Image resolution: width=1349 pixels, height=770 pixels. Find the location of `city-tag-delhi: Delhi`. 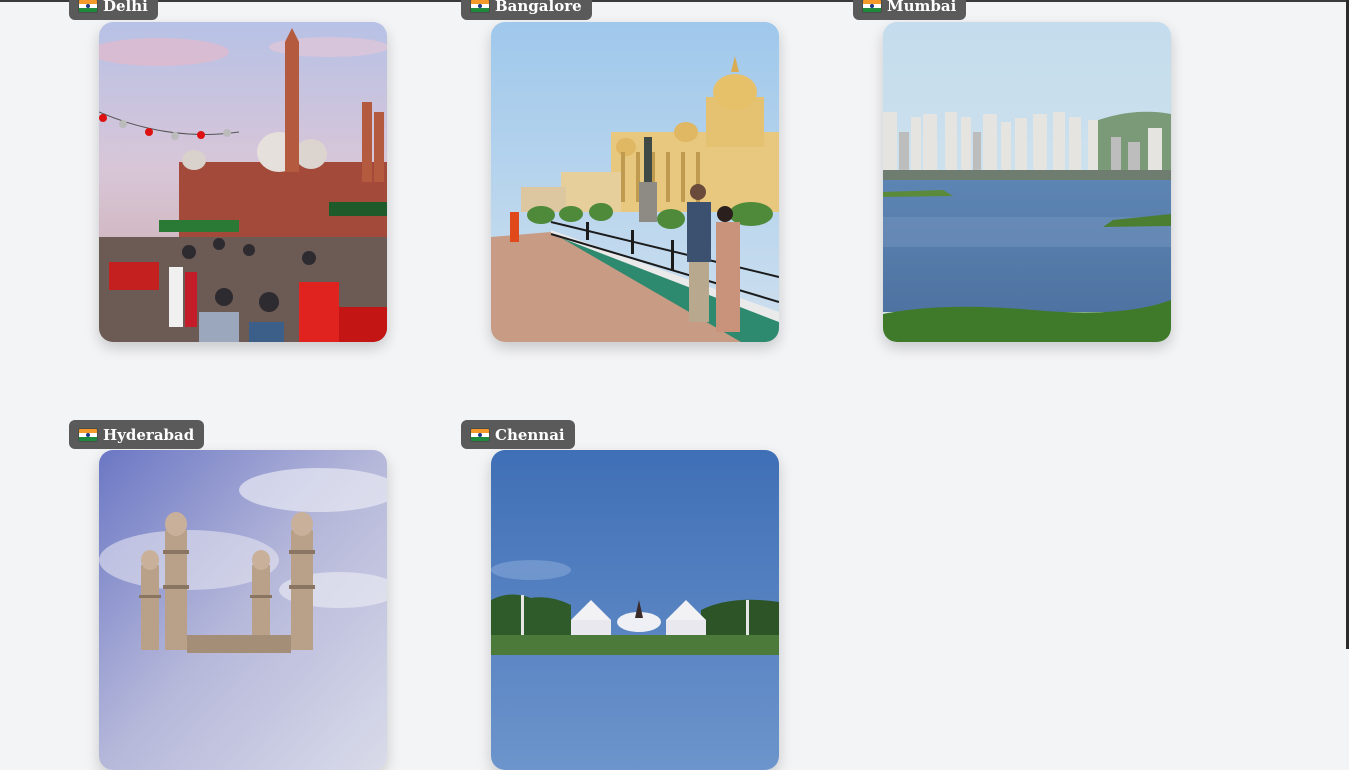

city-tag-delhi: Delhi is located at coordinates (113, 10).